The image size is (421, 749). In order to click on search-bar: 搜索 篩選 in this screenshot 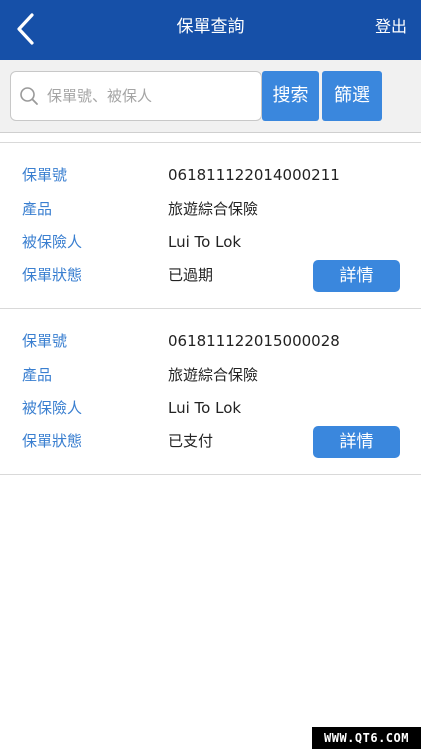, I will do `click(210, 96)`.